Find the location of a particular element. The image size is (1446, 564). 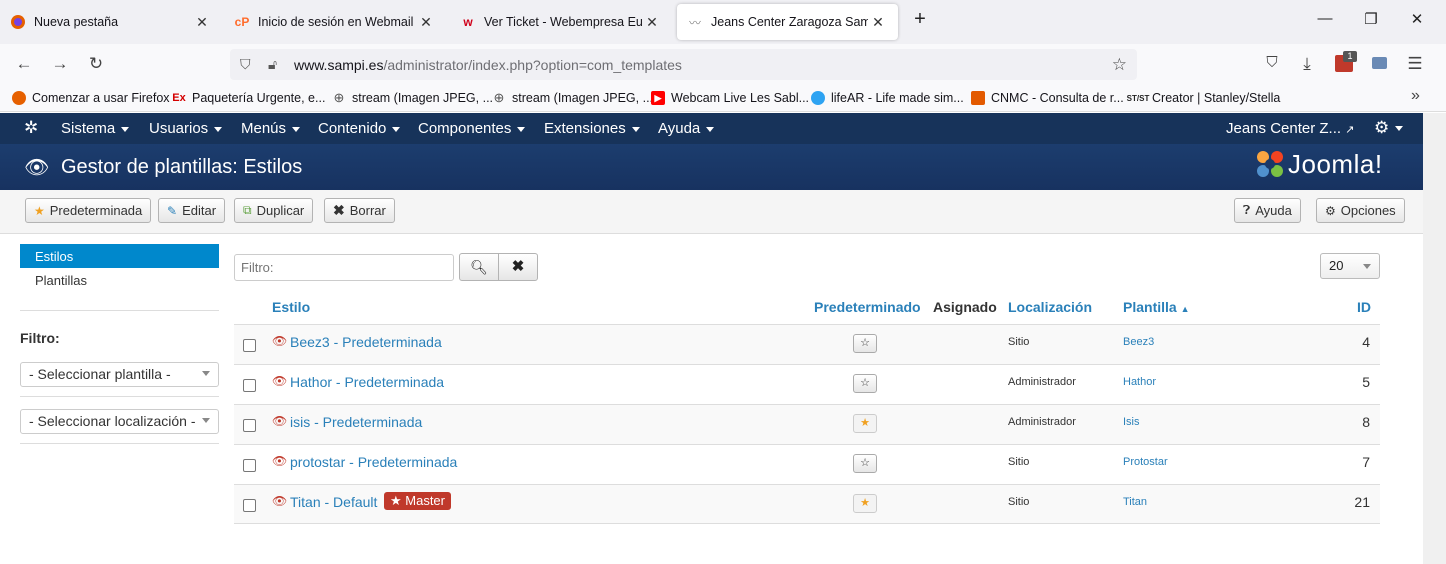

caret-down-icon is located at coordinates (635, 129).